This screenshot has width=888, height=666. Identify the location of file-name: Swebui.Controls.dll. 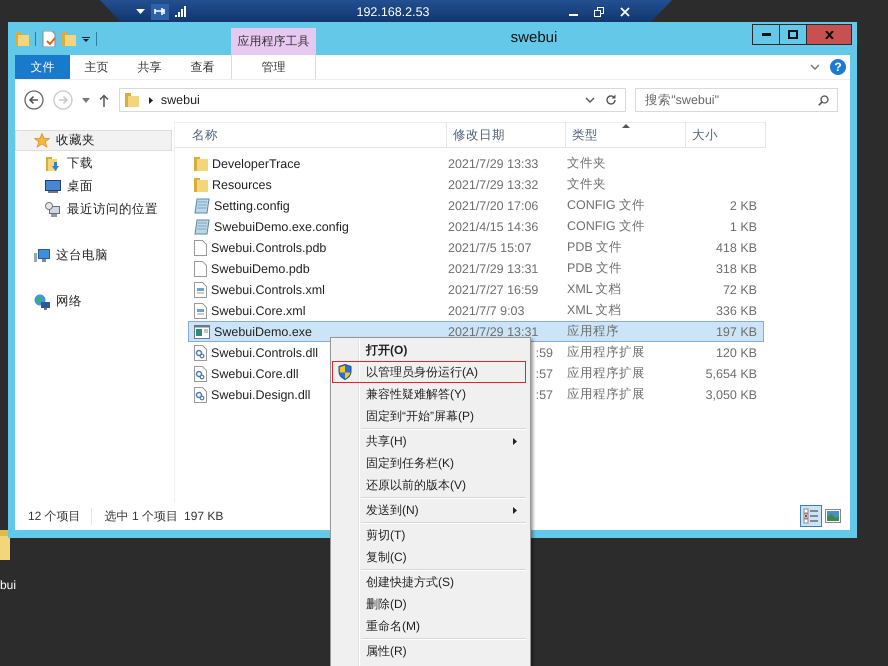
(264, 353).